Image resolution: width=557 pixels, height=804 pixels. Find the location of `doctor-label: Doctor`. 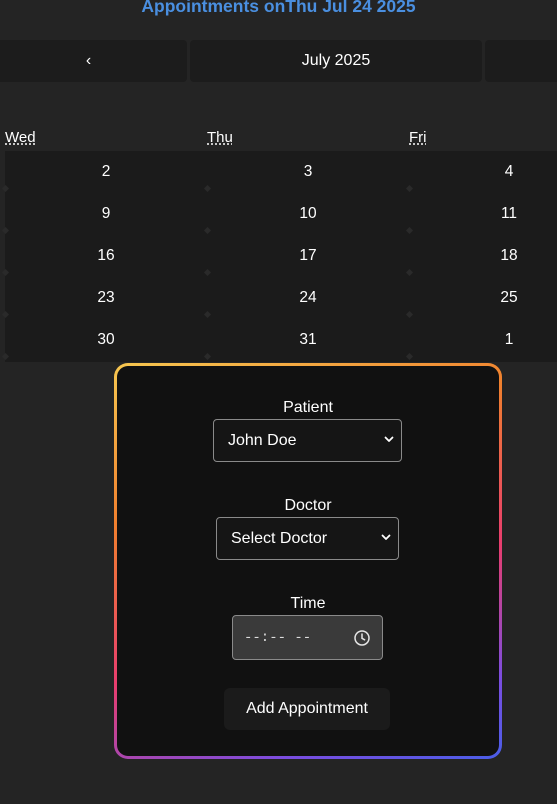

doctor-label: Doctor is located at coordinates (308, 505).